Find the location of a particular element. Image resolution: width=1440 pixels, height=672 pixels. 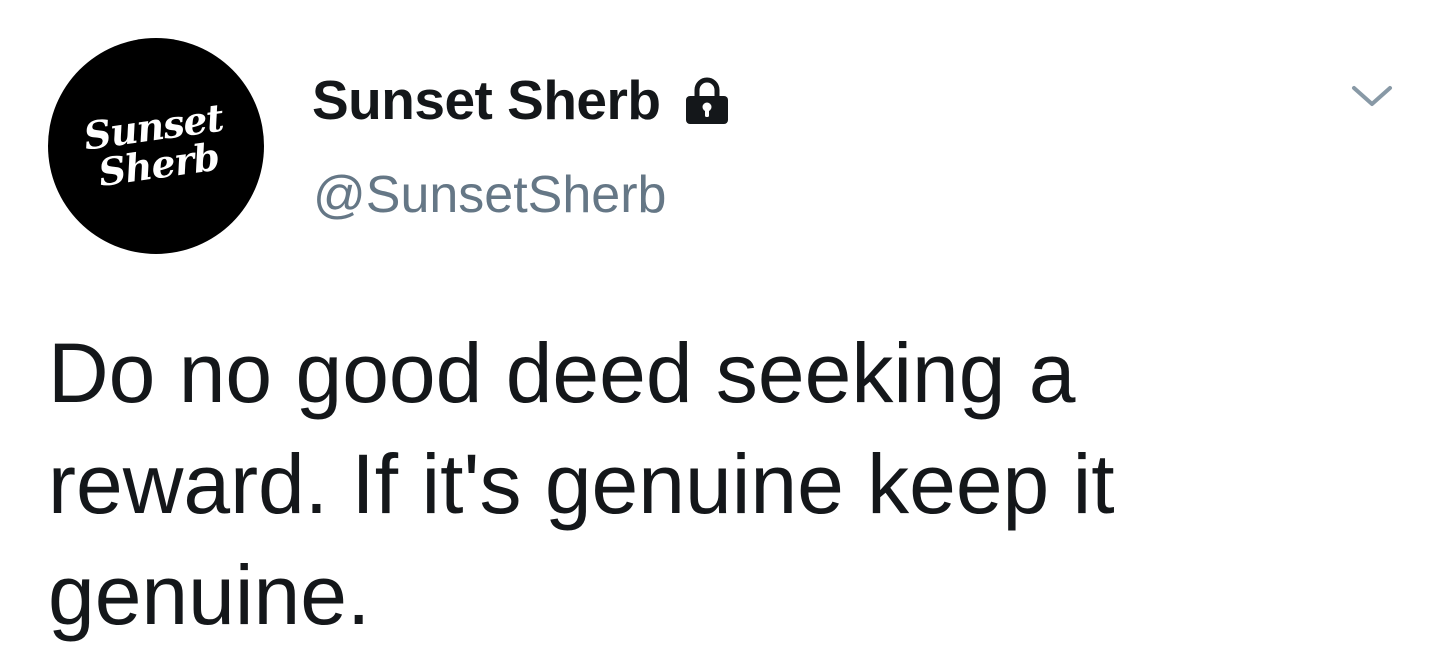

avatar: Sunset Sherb is located at coordinates (156, 146).